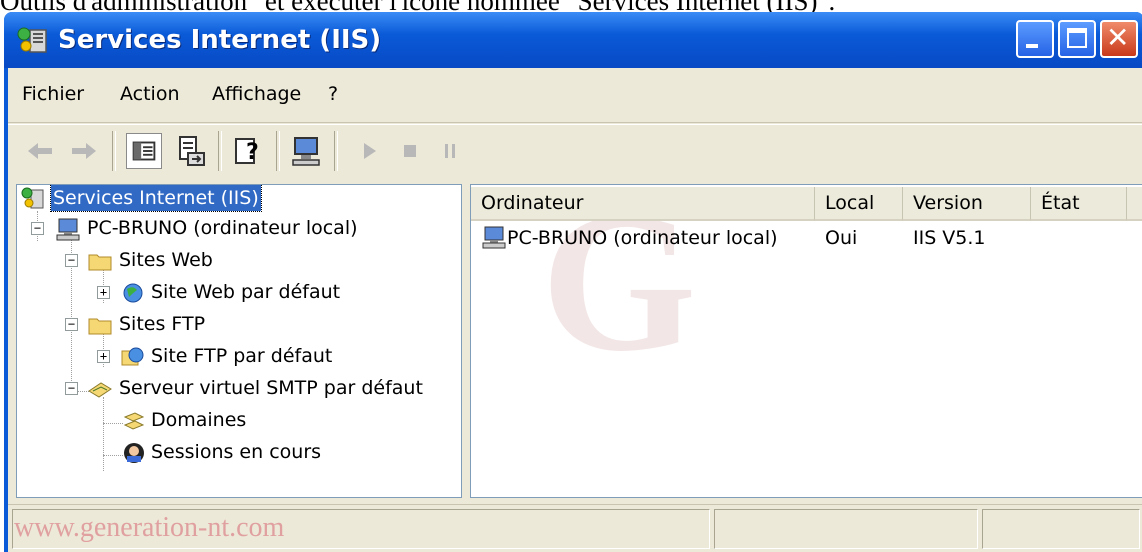 This screenshot has height=552, width=1142. What do you see at coordinates (199, 420) in the screenshot?
I see `tree-label: Domaines` at bounding box center [199, 420].